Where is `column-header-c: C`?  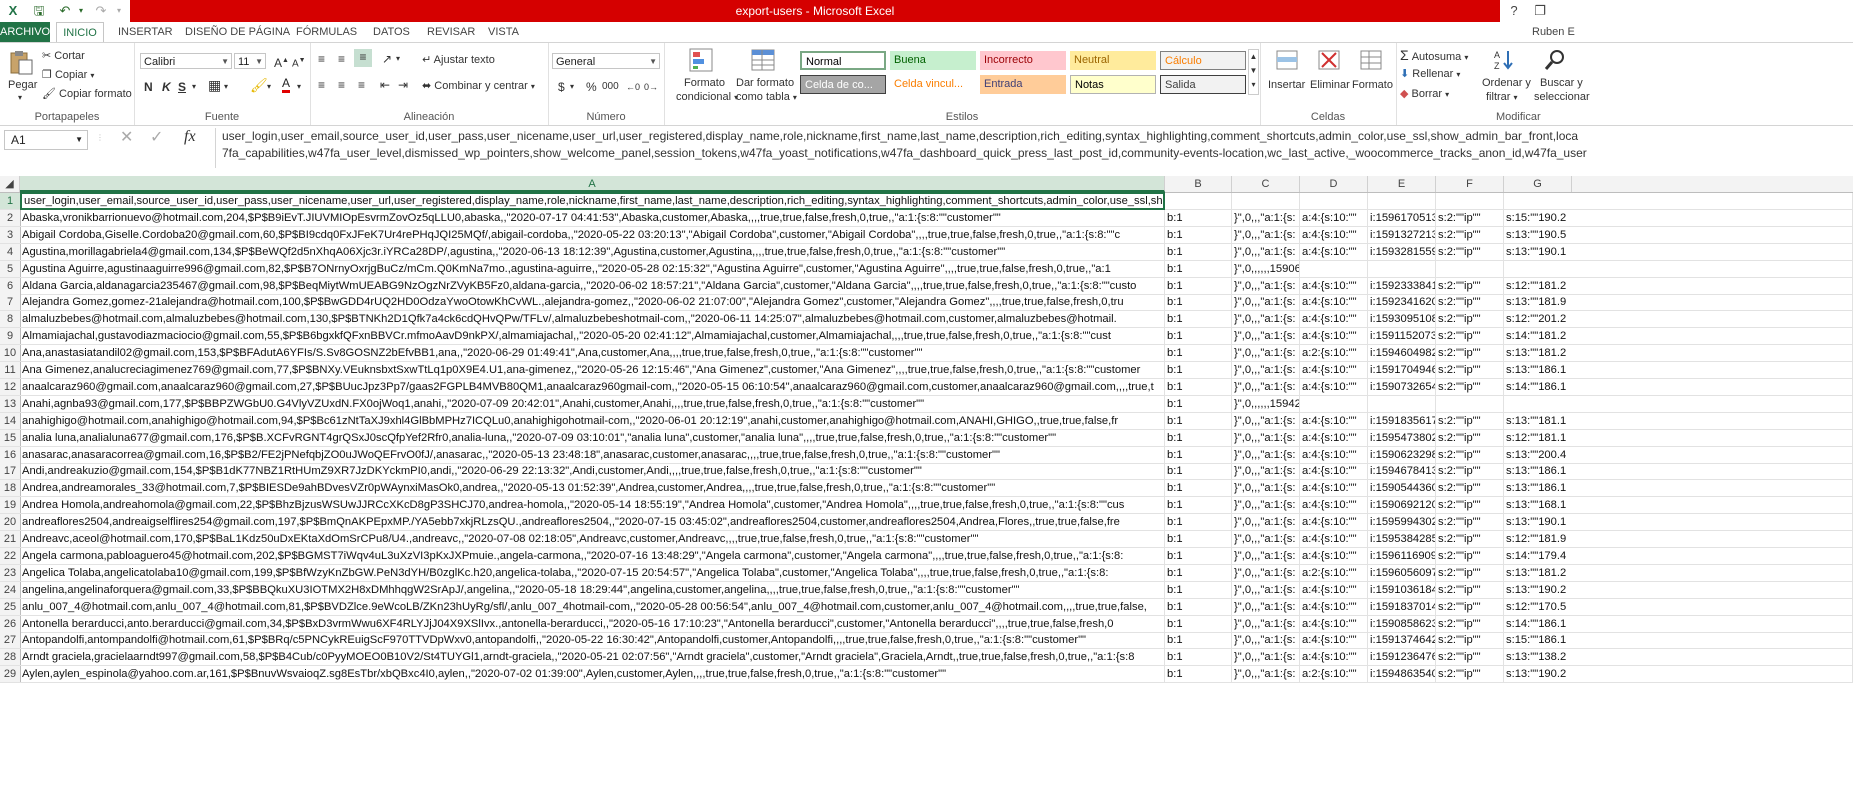 column-header-c: C is located at coordinates (1266, 184).